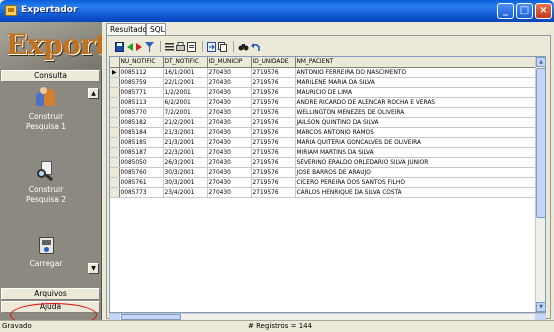 Image resolution: width=554 pixels, height=332 pixels. What do you see at coordinates (211, 46) in the screenshot?
I see `export-icon` at bounding box center [211, 46].